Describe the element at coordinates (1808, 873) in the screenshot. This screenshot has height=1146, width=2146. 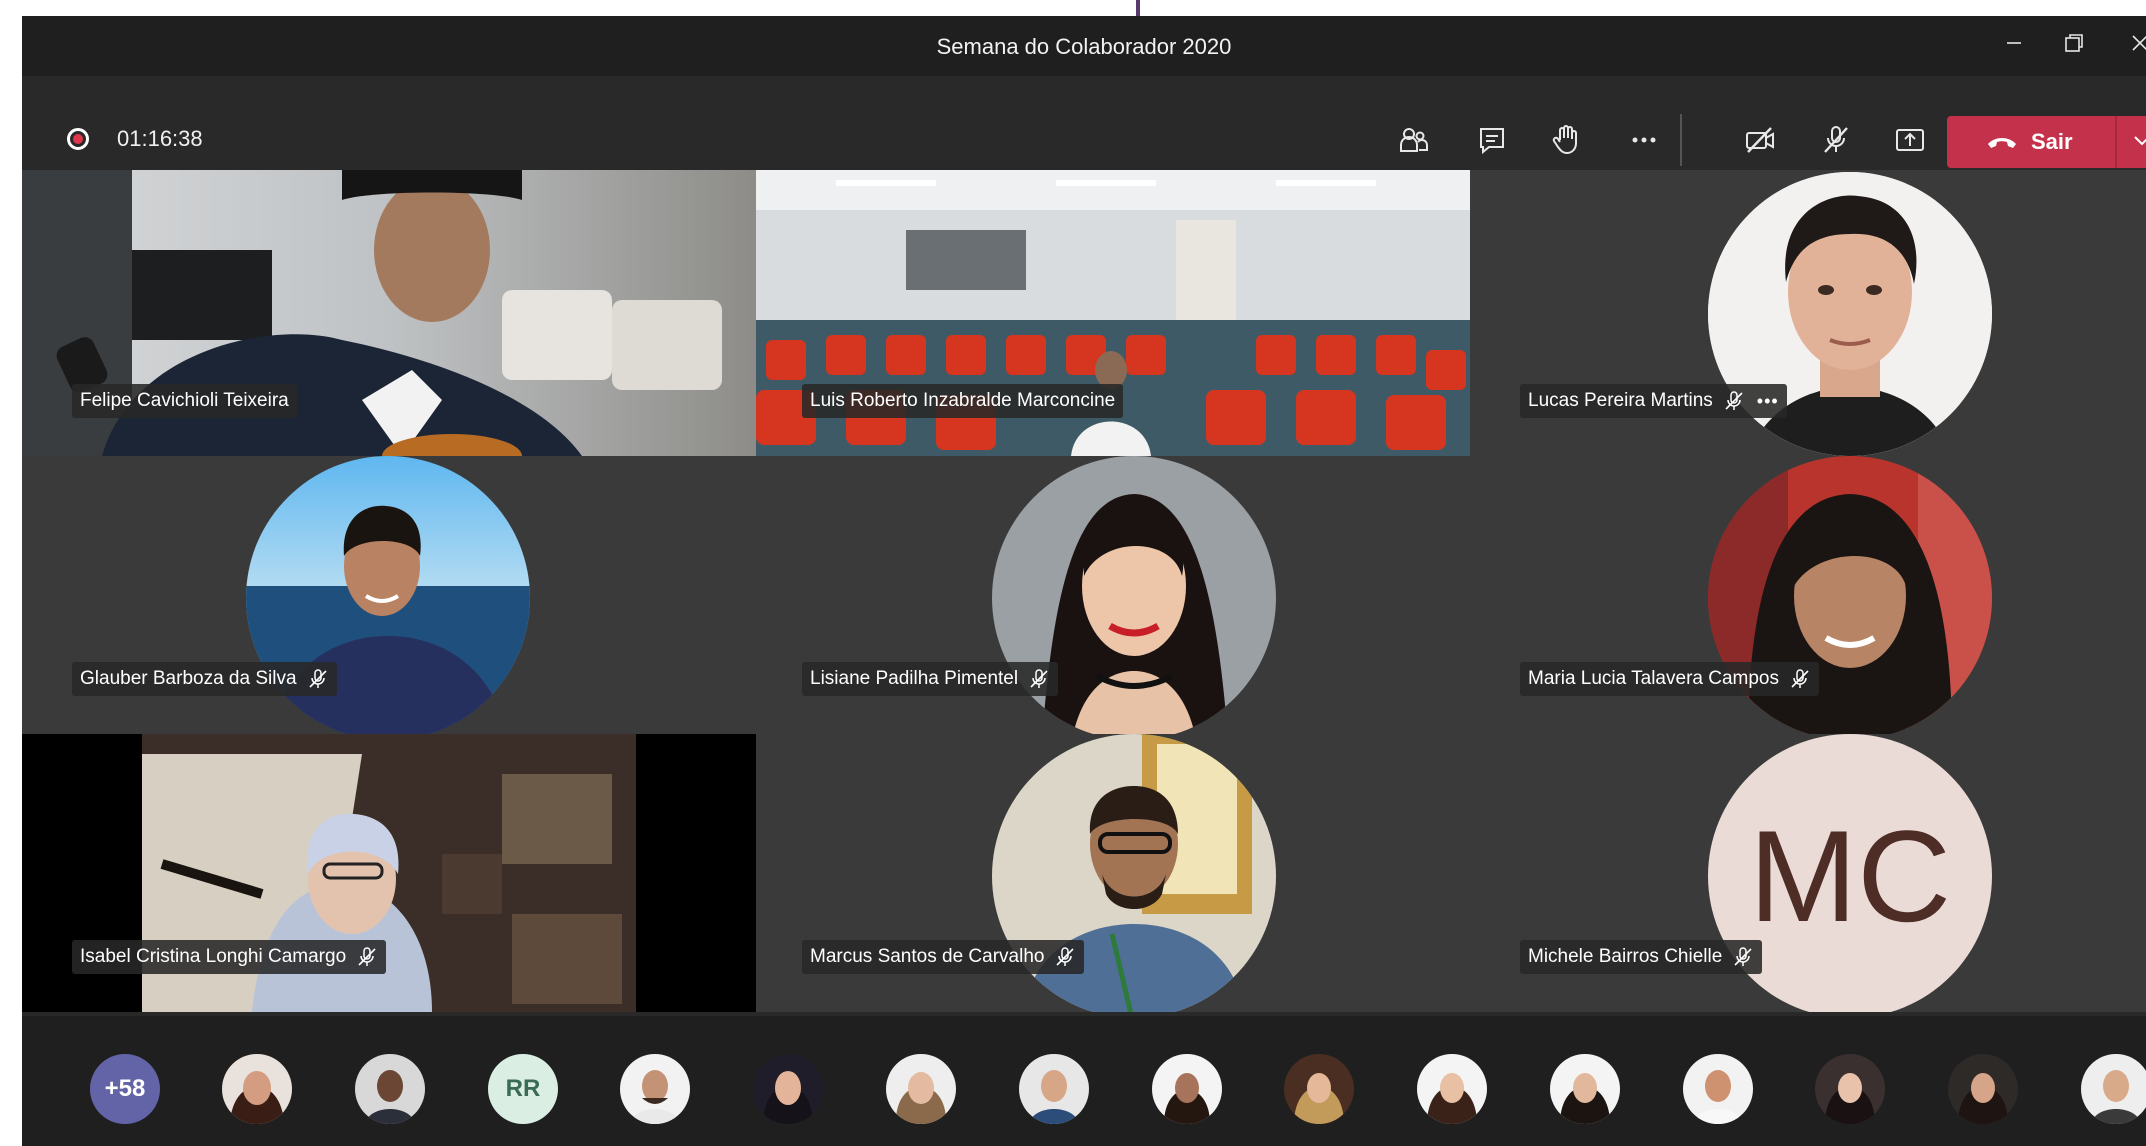
I see `participant-tile-michele: MC Michele Bairros Chielle` at that location.